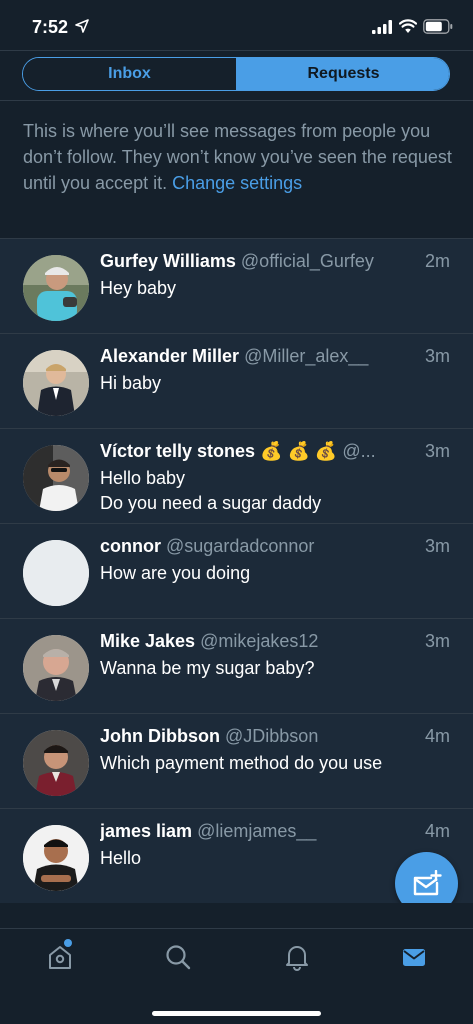 Image resolution: width=473 pixels, height=1024 pixels. I want to click on sender-name: Víctor telly stones 💰 💰 💰, so click(219, 451).